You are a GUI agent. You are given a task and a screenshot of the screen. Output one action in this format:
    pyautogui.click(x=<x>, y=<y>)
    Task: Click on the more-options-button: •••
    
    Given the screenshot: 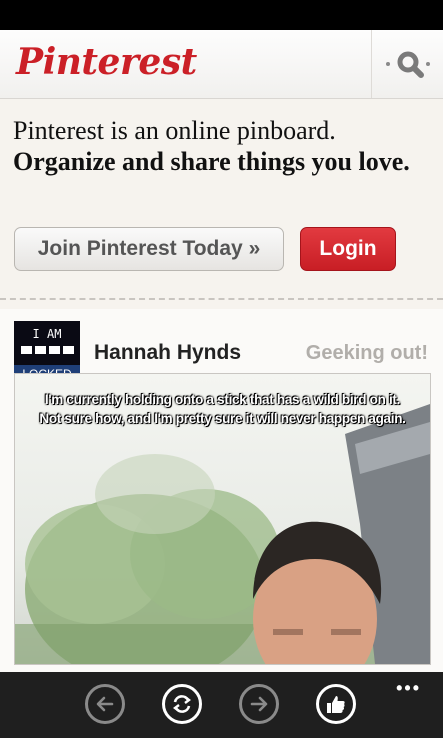 What is the action you would take?
    pyautogui.click(x=408, y=688)
    